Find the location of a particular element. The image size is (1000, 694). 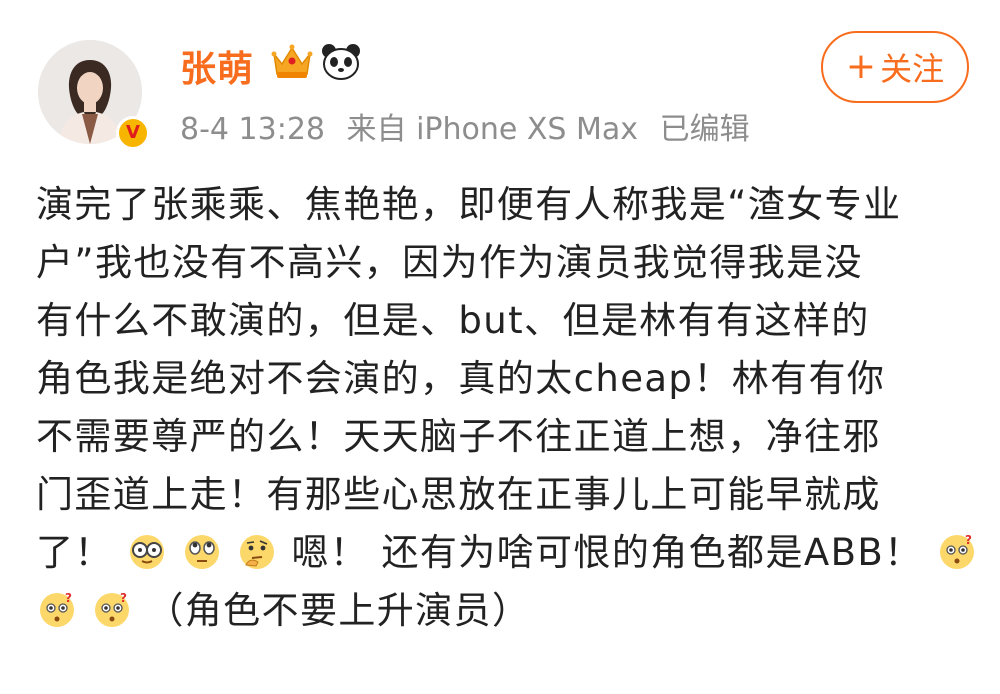

content-line: 户”我也没有不高兴，因为作为演员我觉得我是没 is located at coordinates (449, 262).